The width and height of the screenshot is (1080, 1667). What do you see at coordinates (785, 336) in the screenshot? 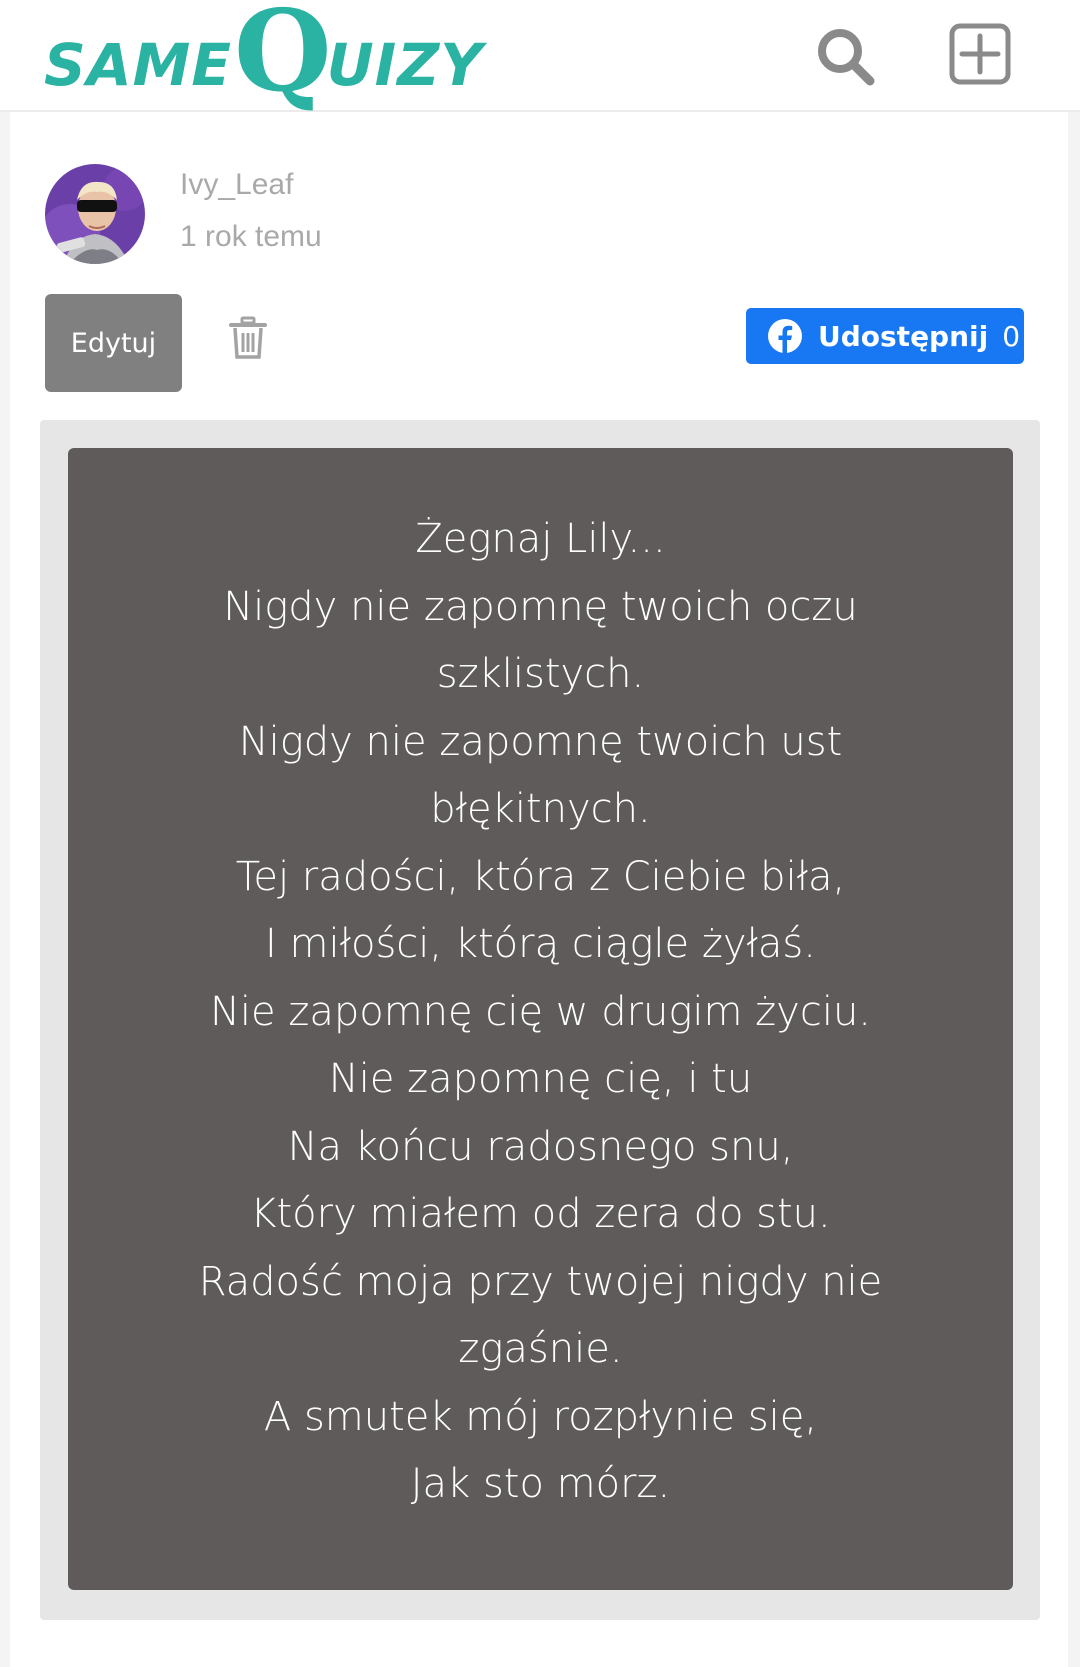
I see `facebook-icon` at bounding box center [785, 336].